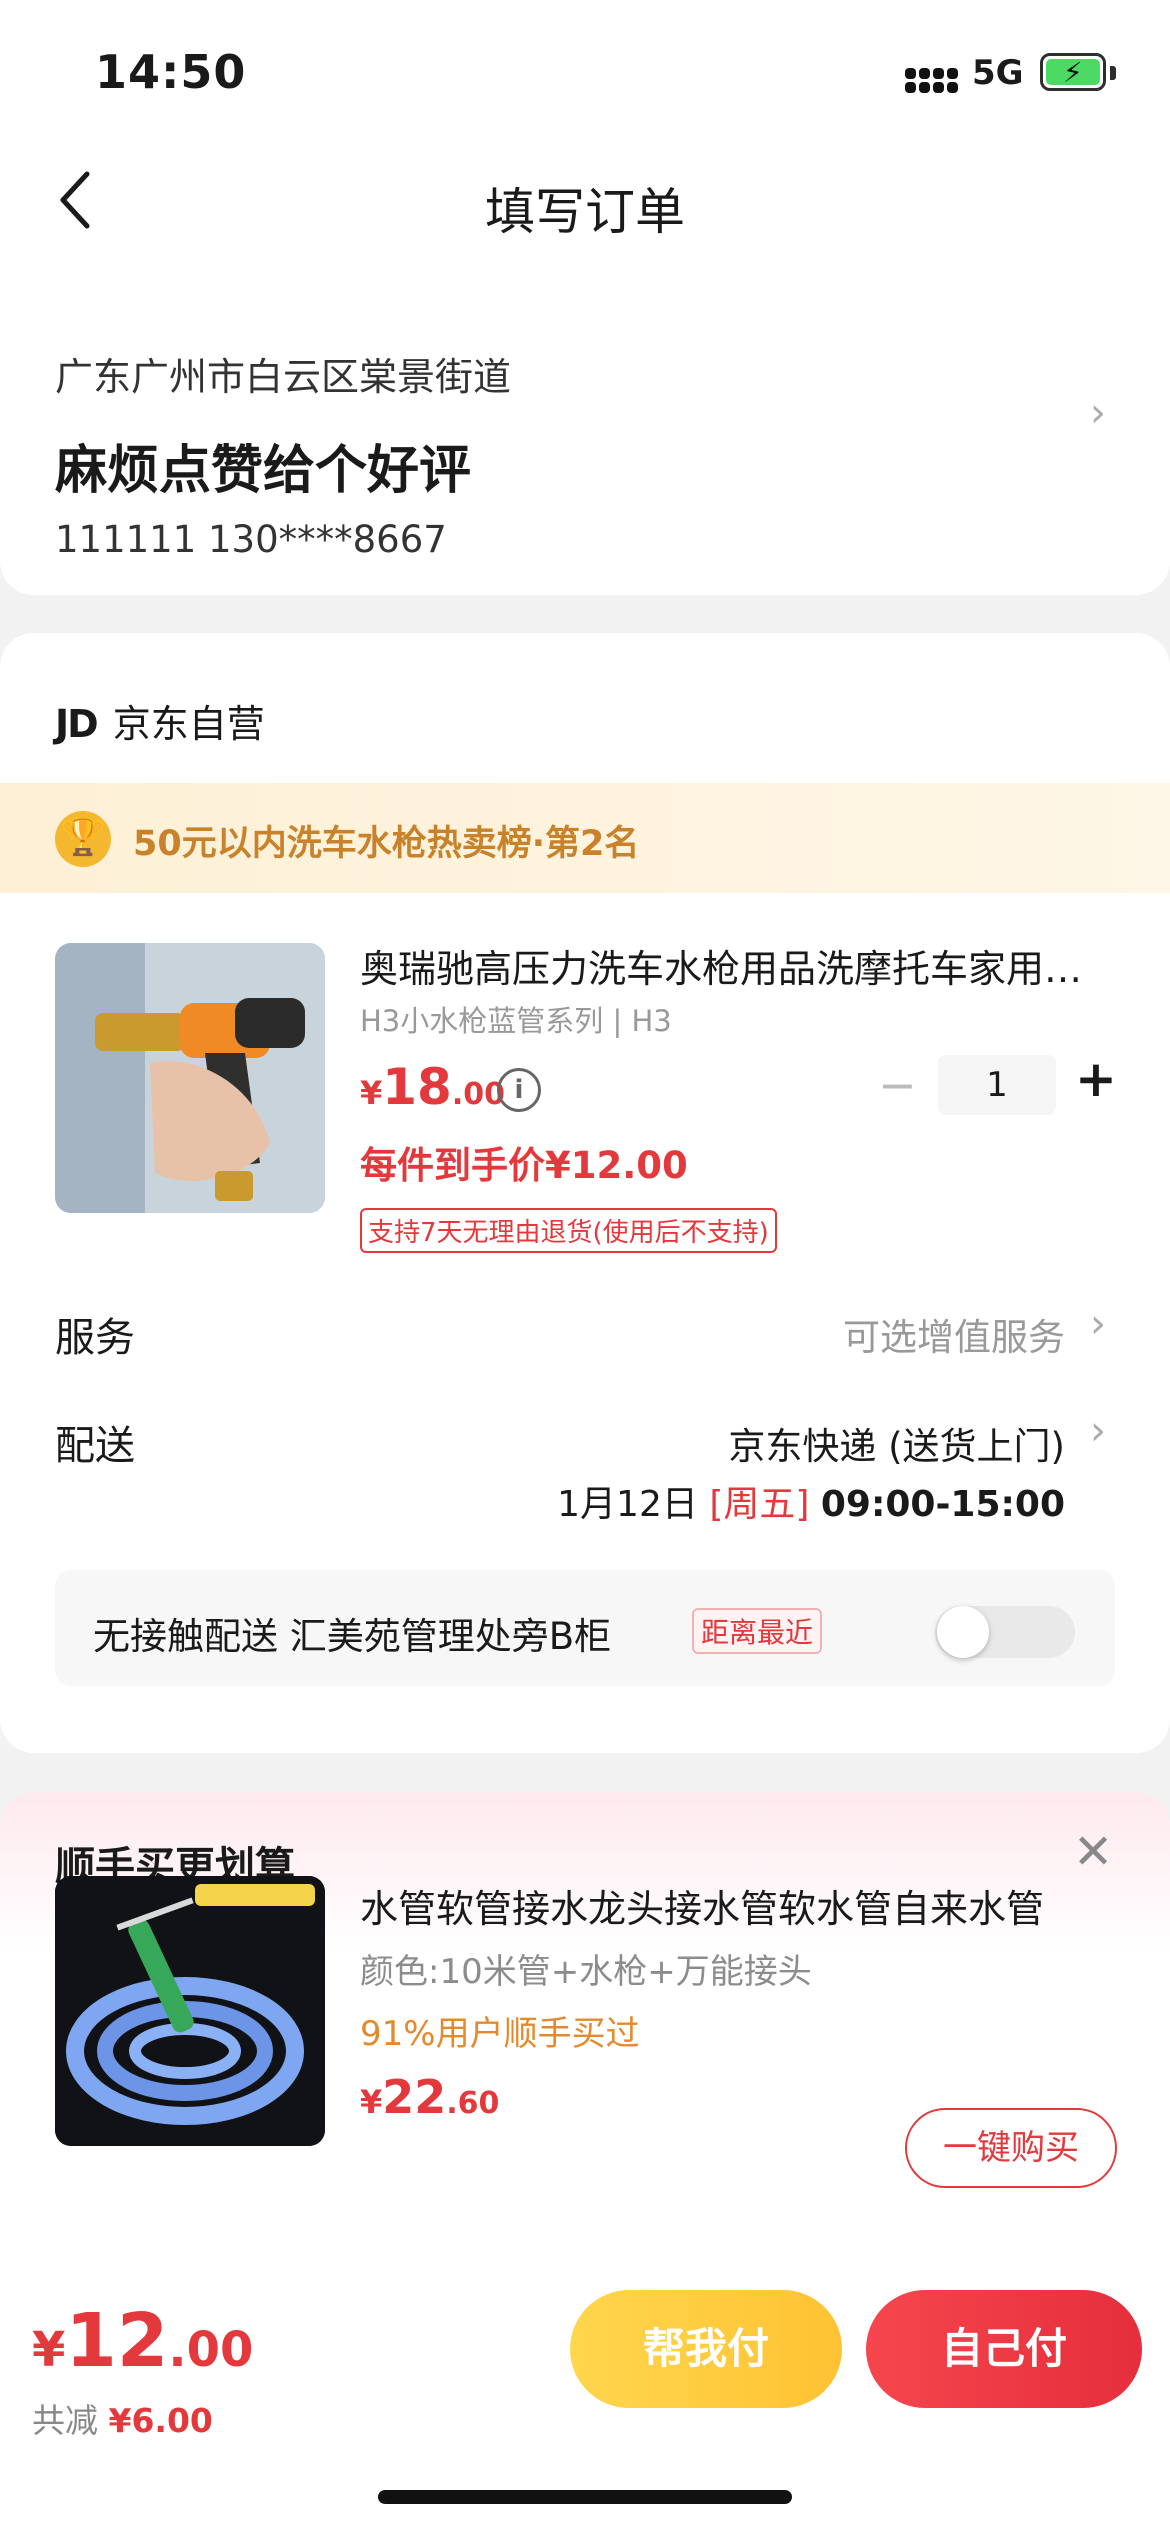  Describe the element at coordinates (811, 1501) in the screenshot. I see `delivery-time: 1月12日 [周五] 09:00-15:00` at that location.